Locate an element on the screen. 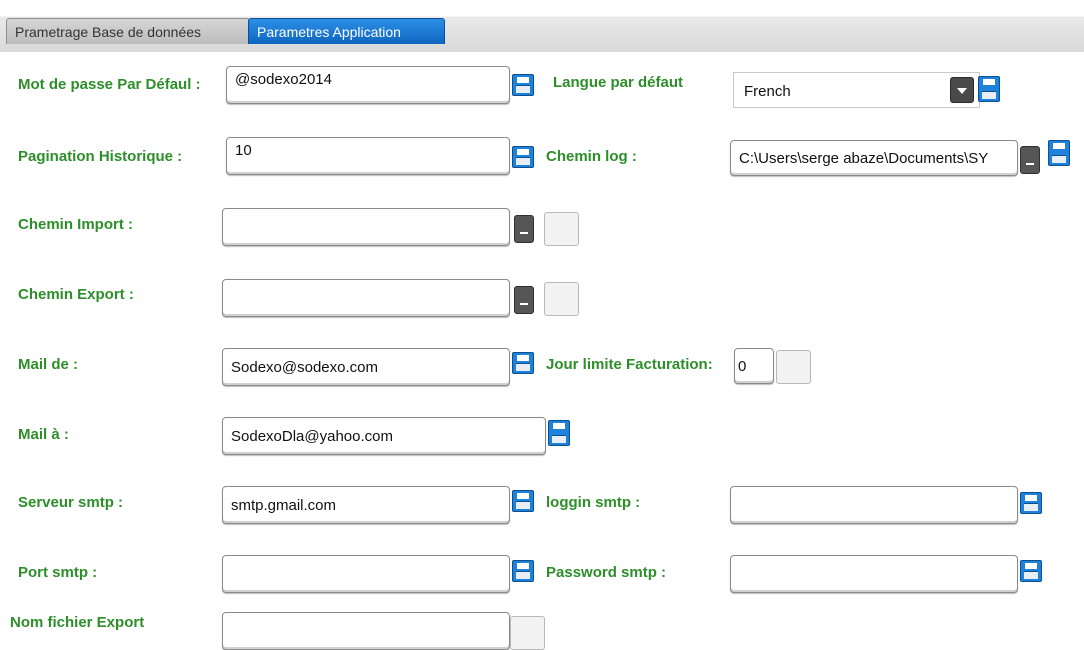 The image size is (1084, 650). smtp-login-label: loggin smtp : is located at coordinates (593, 502).